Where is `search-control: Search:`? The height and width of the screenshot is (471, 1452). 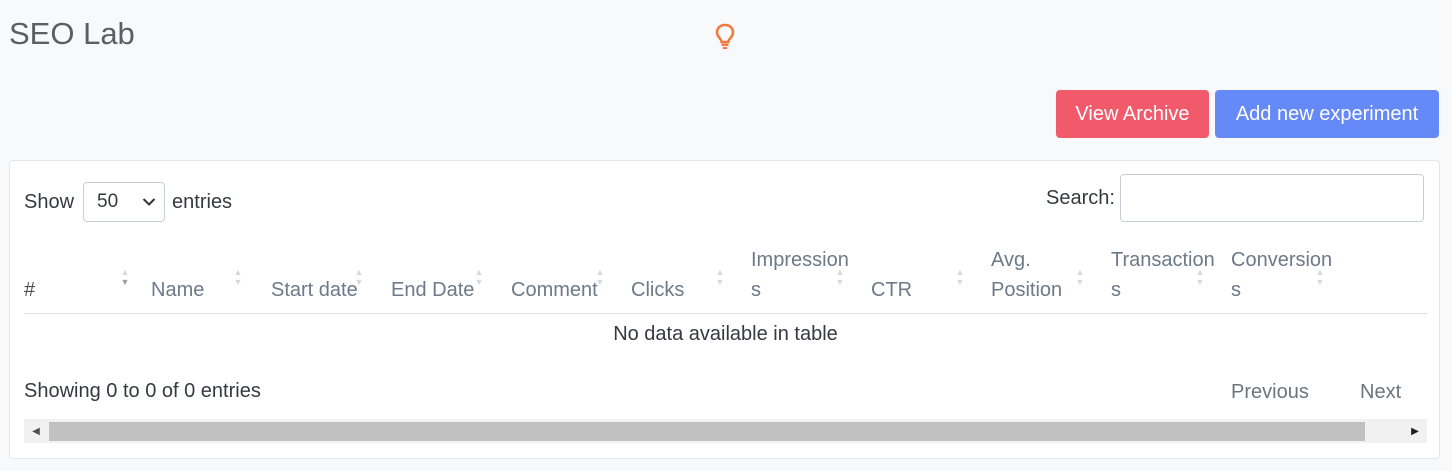 search-control: Search: is located at coordinates (1235, 198).